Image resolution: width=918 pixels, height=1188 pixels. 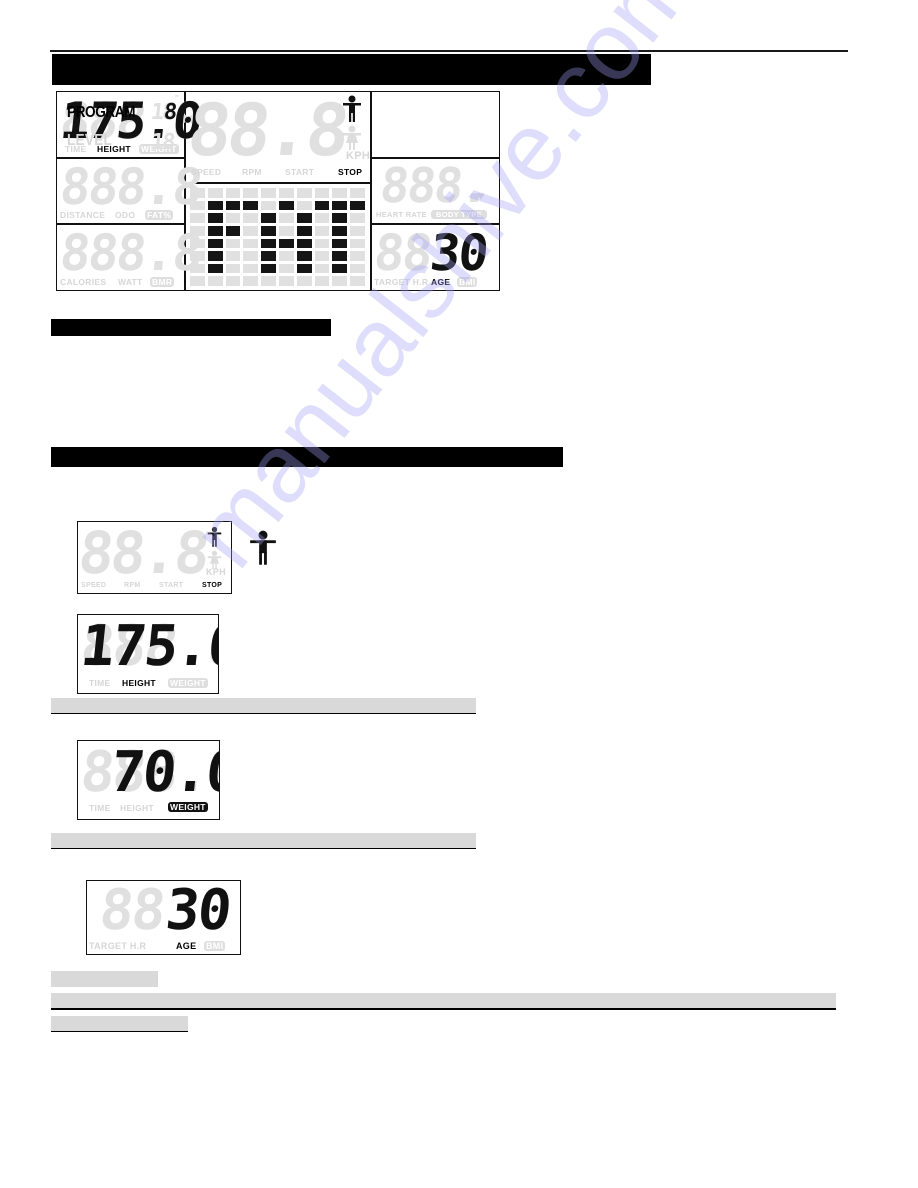 I want to click on label-fat: FAT%, so click(x=159, y=215).